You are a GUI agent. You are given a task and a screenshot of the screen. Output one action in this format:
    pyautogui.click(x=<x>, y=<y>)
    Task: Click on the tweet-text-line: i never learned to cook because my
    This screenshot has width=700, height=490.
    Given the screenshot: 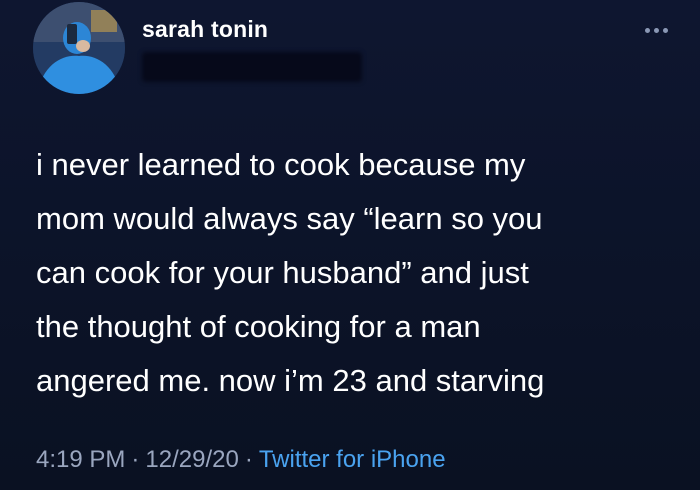 What is the action you would take?
    pyautogui.click(x=281, y=164)
    